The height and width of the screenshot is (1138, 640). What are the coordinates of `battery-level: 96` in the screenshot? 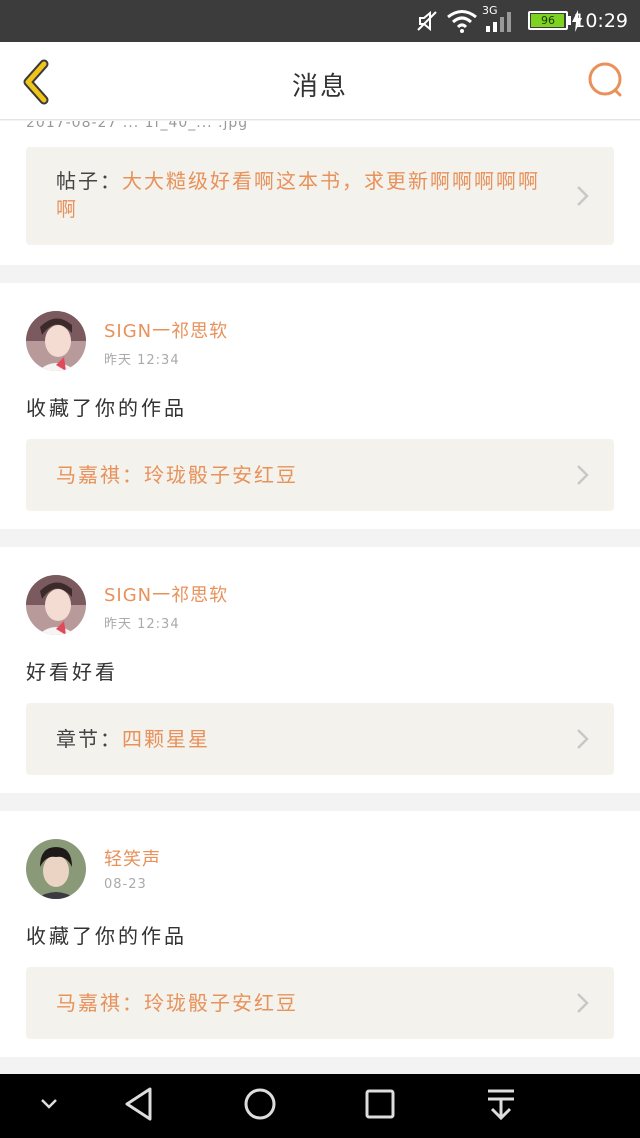 It's located at (548, 20).